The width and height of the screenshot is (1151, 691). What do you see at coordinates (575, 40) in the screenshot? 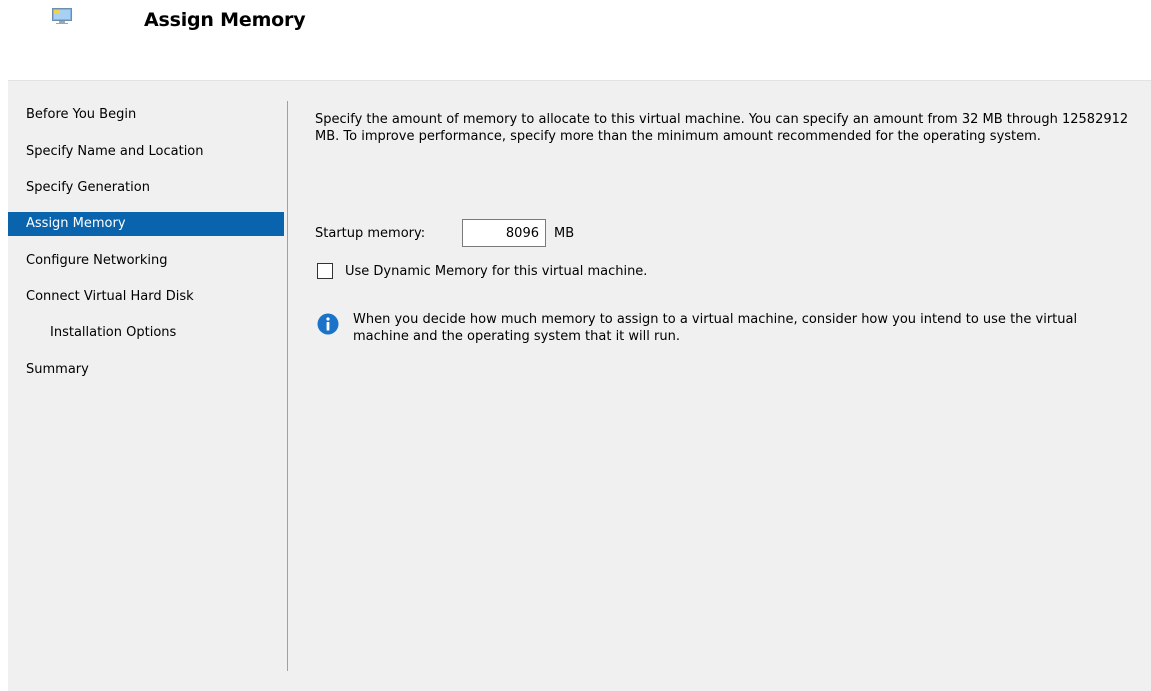
I see `wizard-header: Assign Memory` at bounding box center [575, 40].